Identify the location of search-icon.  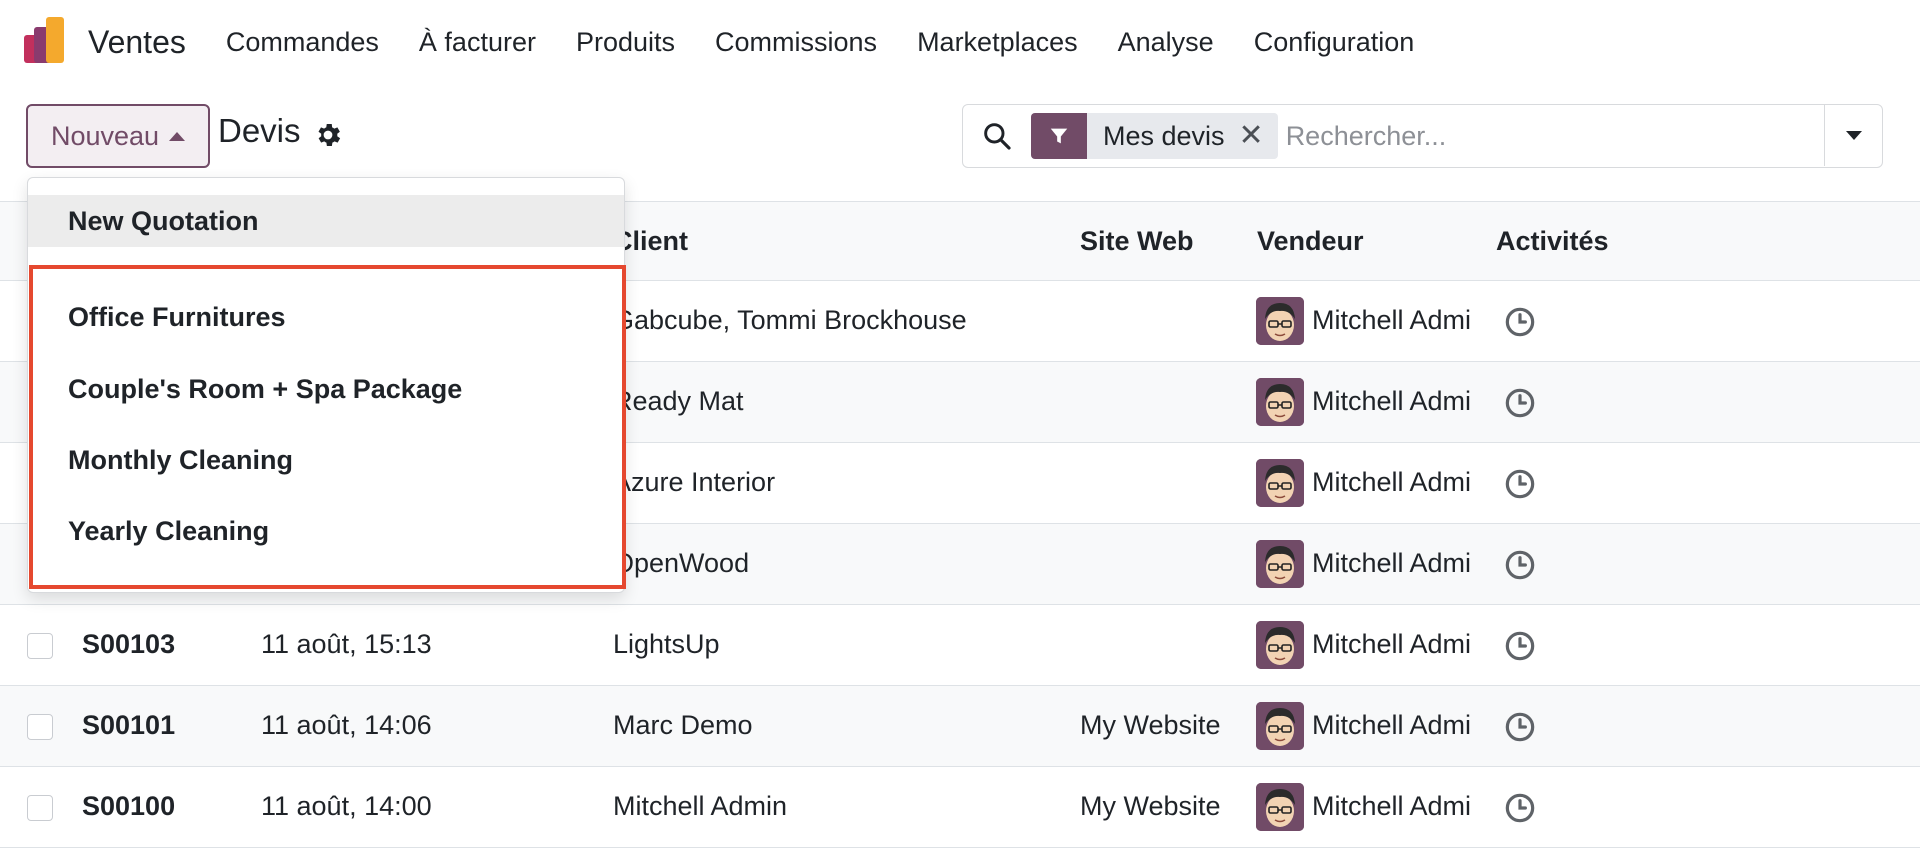
(997, 136).